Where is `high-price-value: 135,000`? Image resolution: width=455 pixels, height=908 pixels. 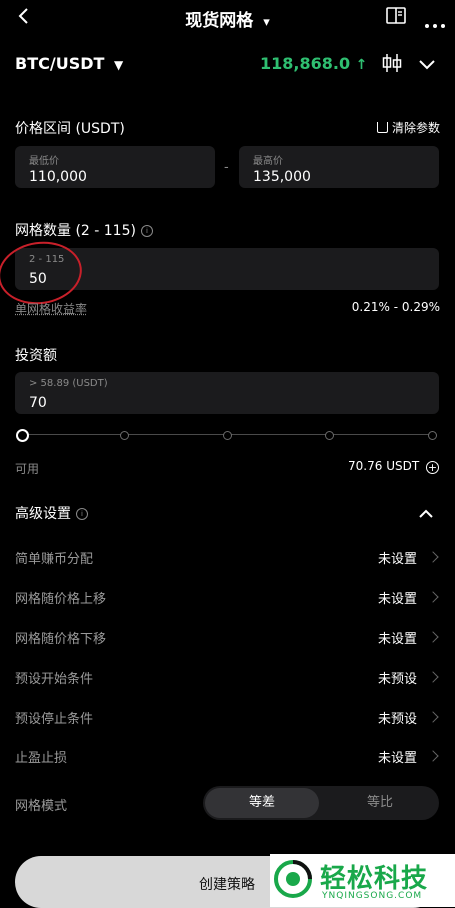 high-price-value: 135,000 is located at coordinates (282, 177).